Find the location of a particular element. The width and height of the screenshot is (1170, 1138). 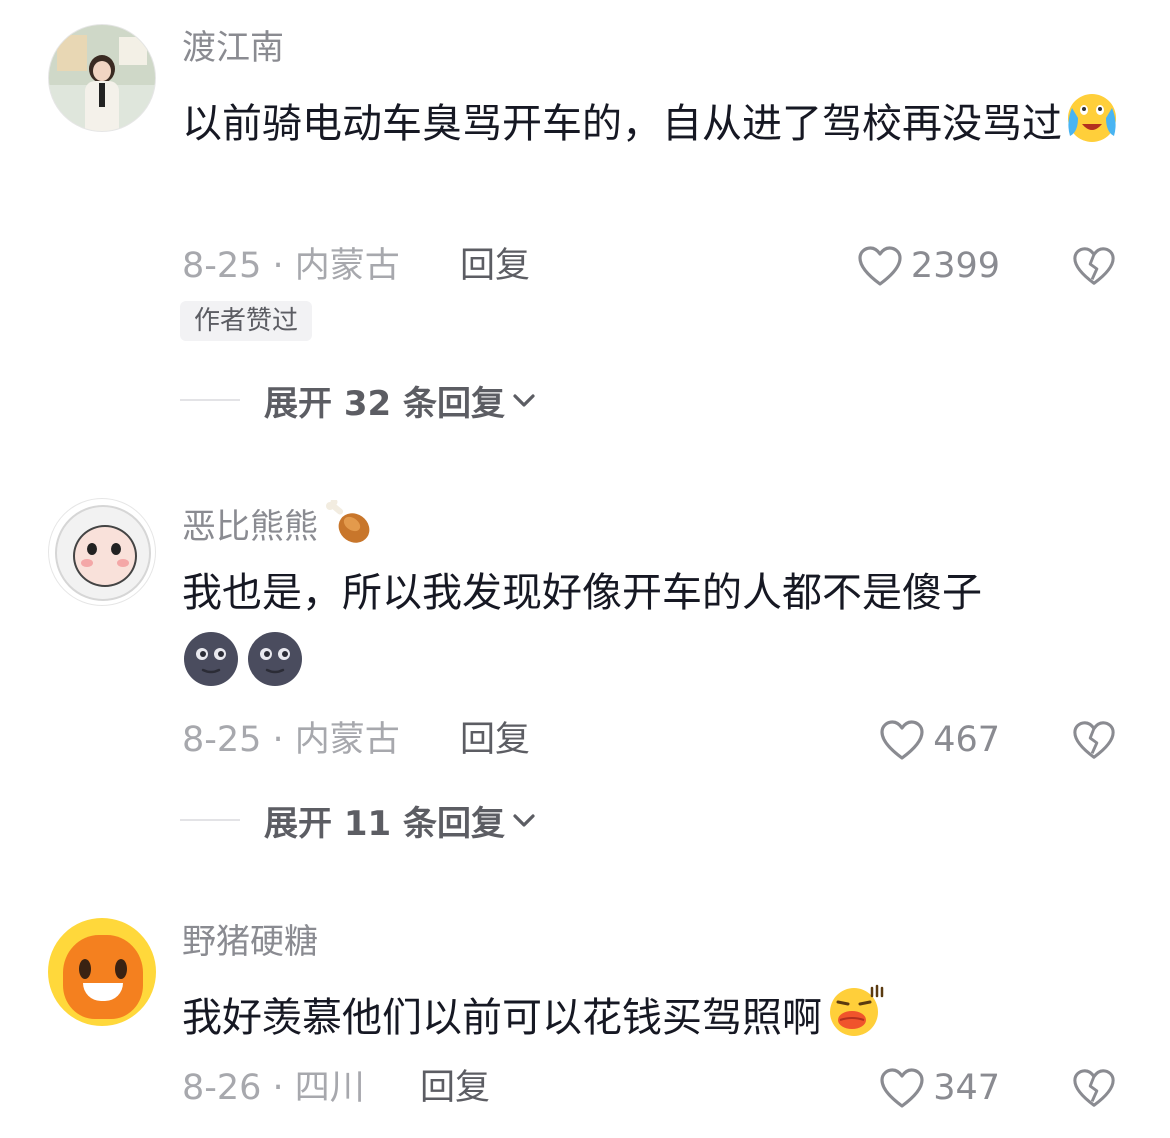

expand-replies-label: 展开 11 条回复 is located at coordinates (384, 823).